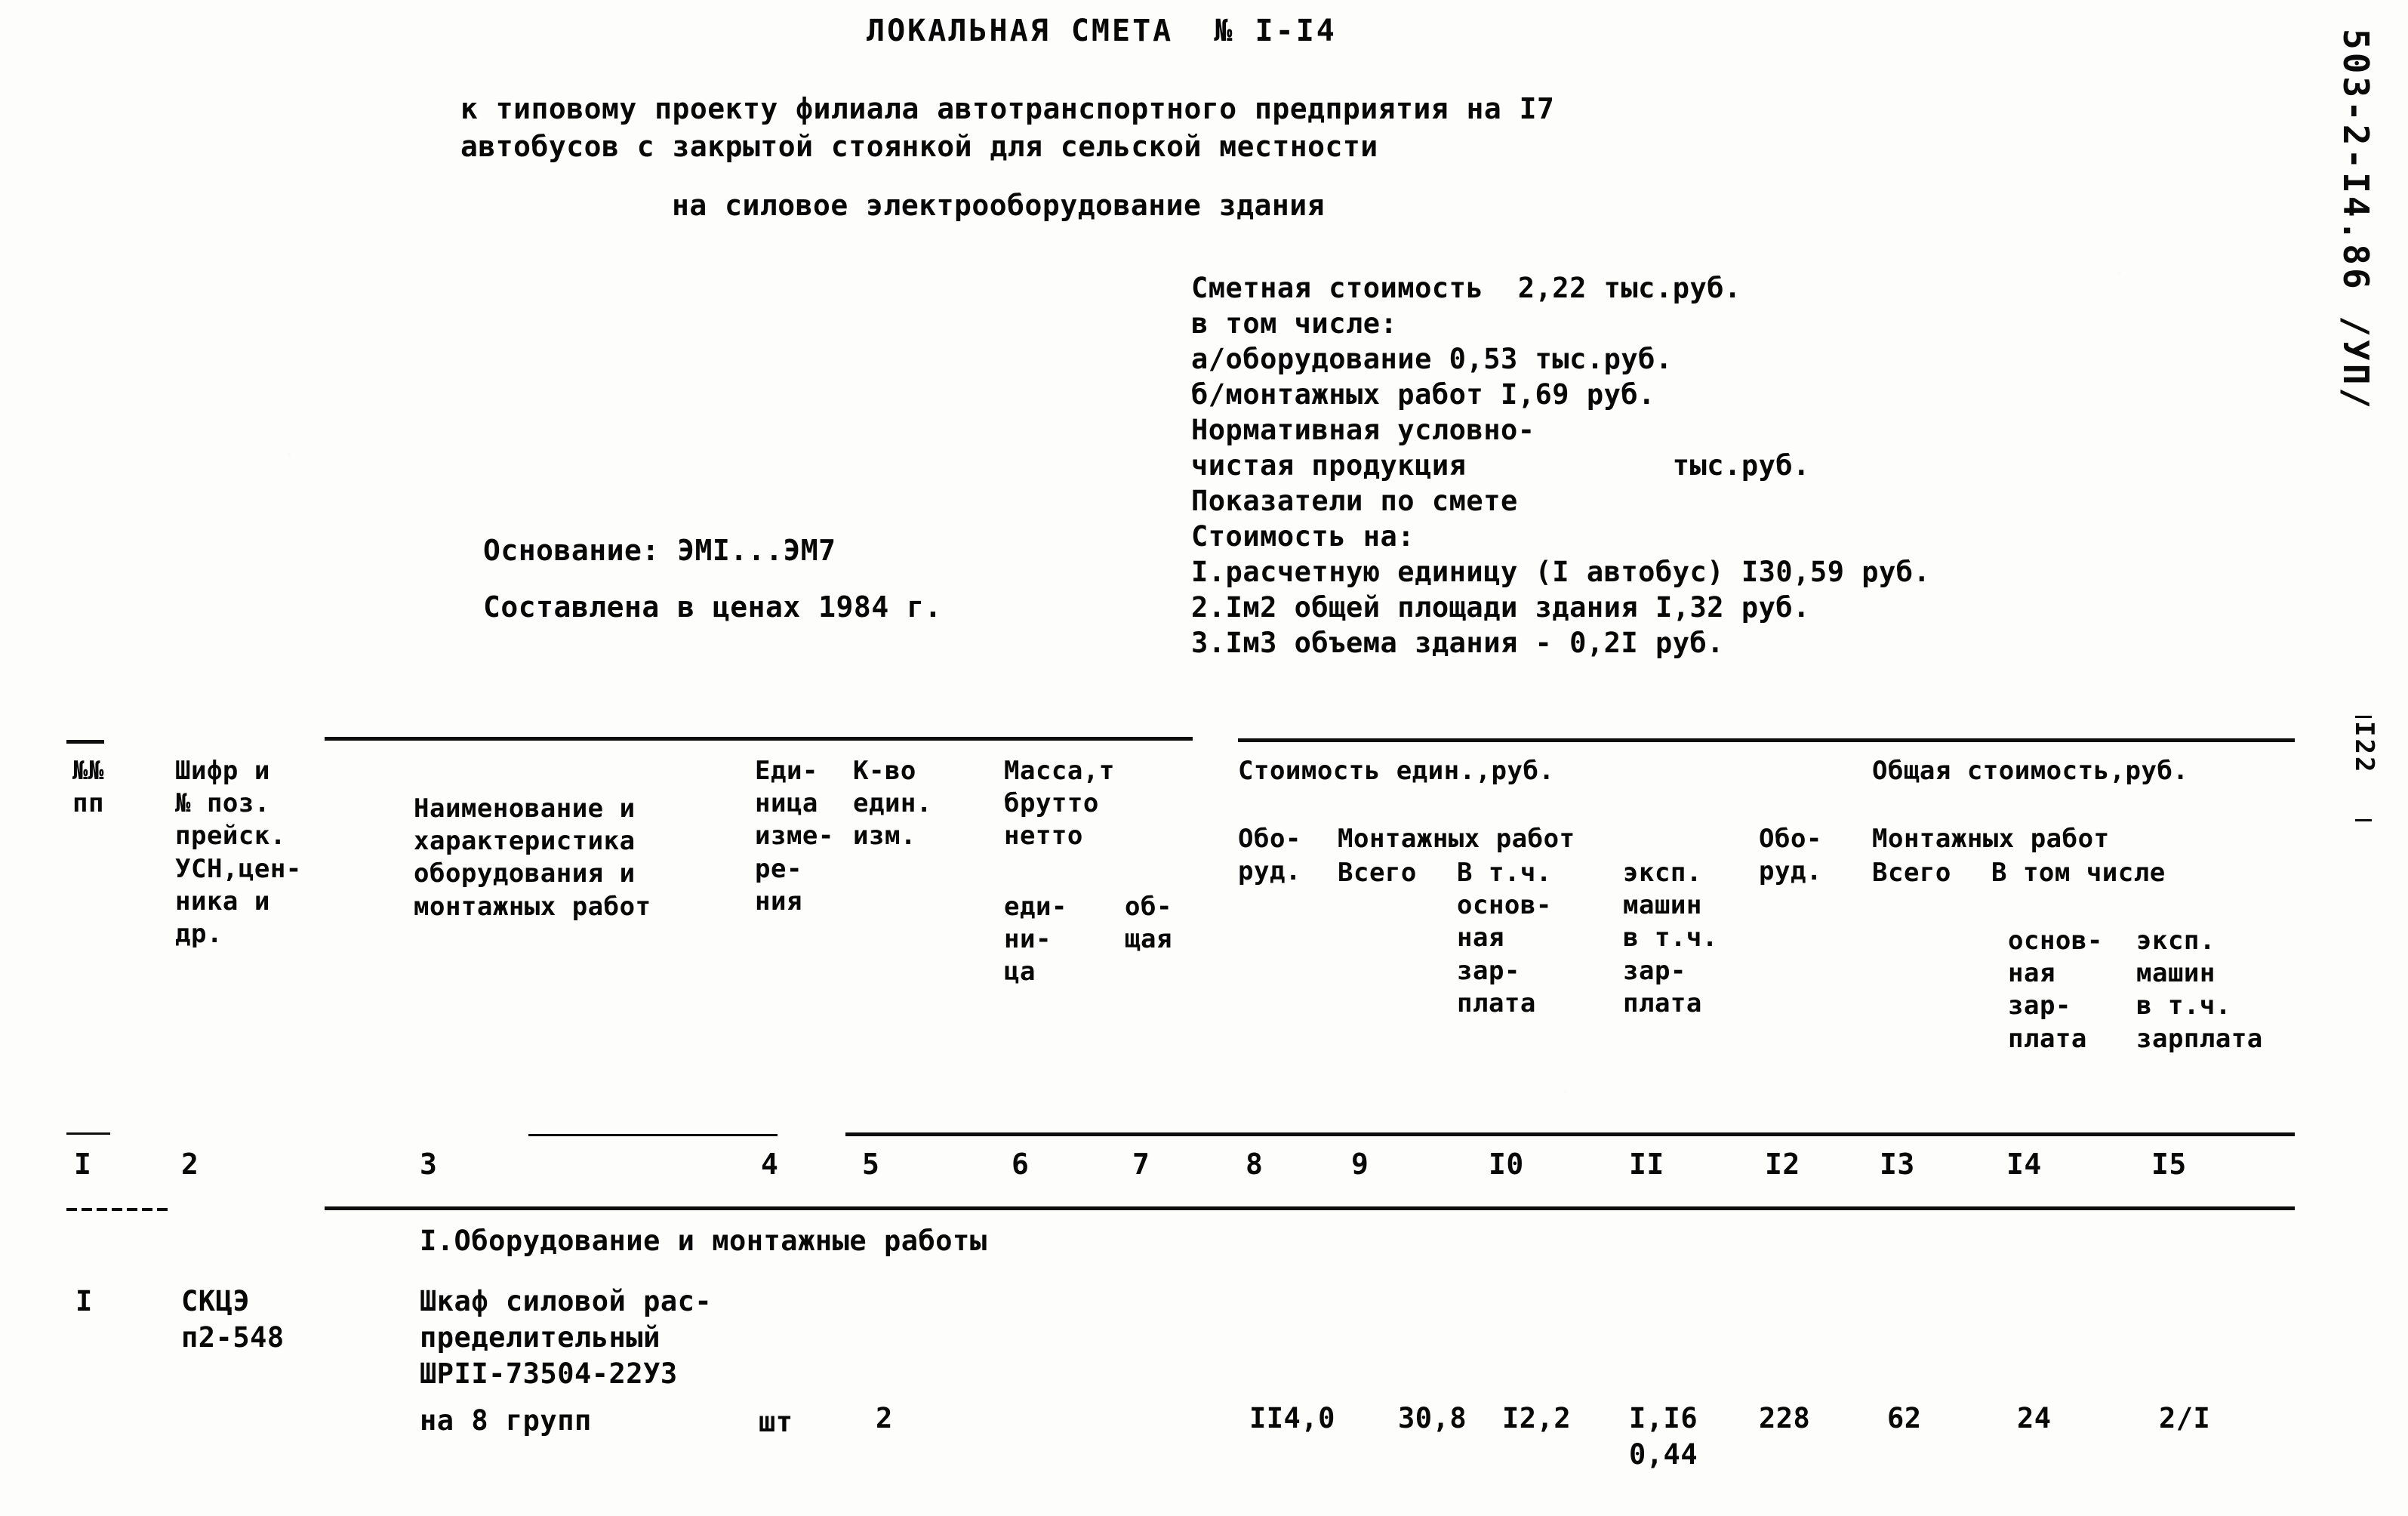 This screenshot has height=1516, width=2408. Describe the element at coordinates (88, 1133) in the screenshot. I see `colnum-rule-left-stub` at that location.